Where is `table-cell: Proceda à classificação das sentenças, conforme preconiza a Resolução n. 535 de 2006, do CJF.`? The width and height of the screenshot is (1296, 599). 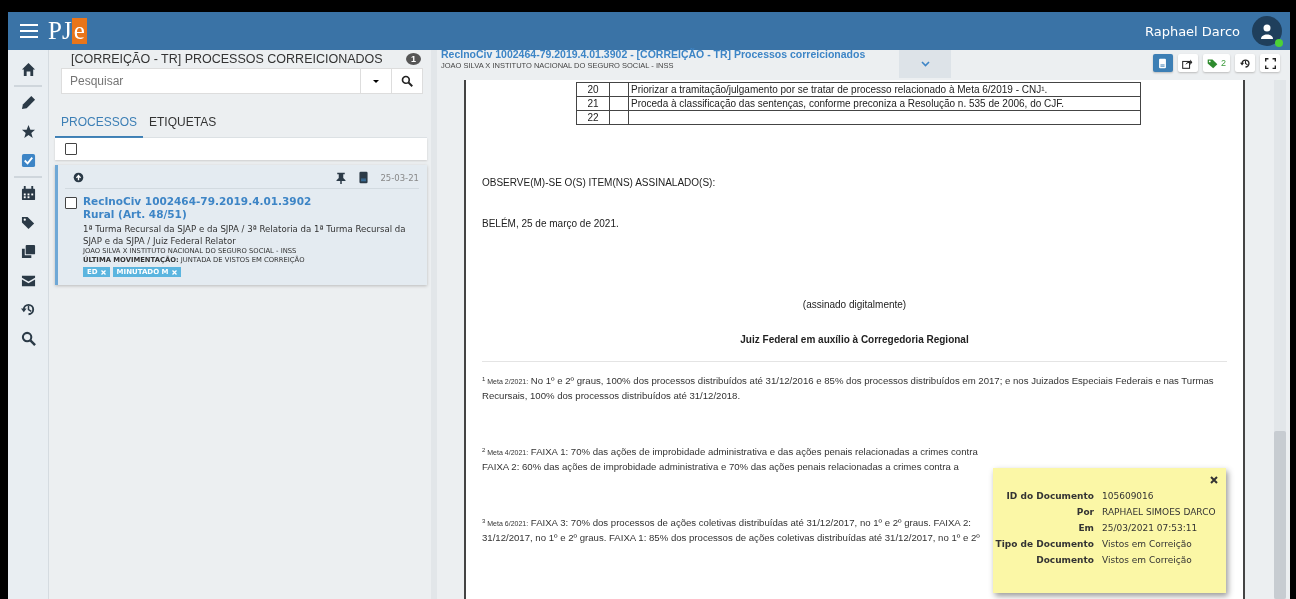 table-cell: Proceda à classificação das sentenças, conforme preconiza a Resolução n. 535 de 2006, do CJF. is located at coordinates (848, 103).